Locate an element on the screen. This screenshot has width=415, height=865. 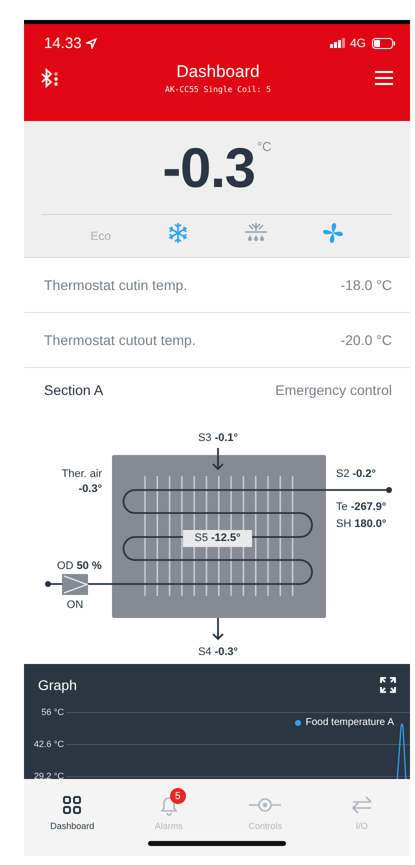
device-subtitle: AK-CC55 Single Coil: 5 is located at coordinates (218, 89).